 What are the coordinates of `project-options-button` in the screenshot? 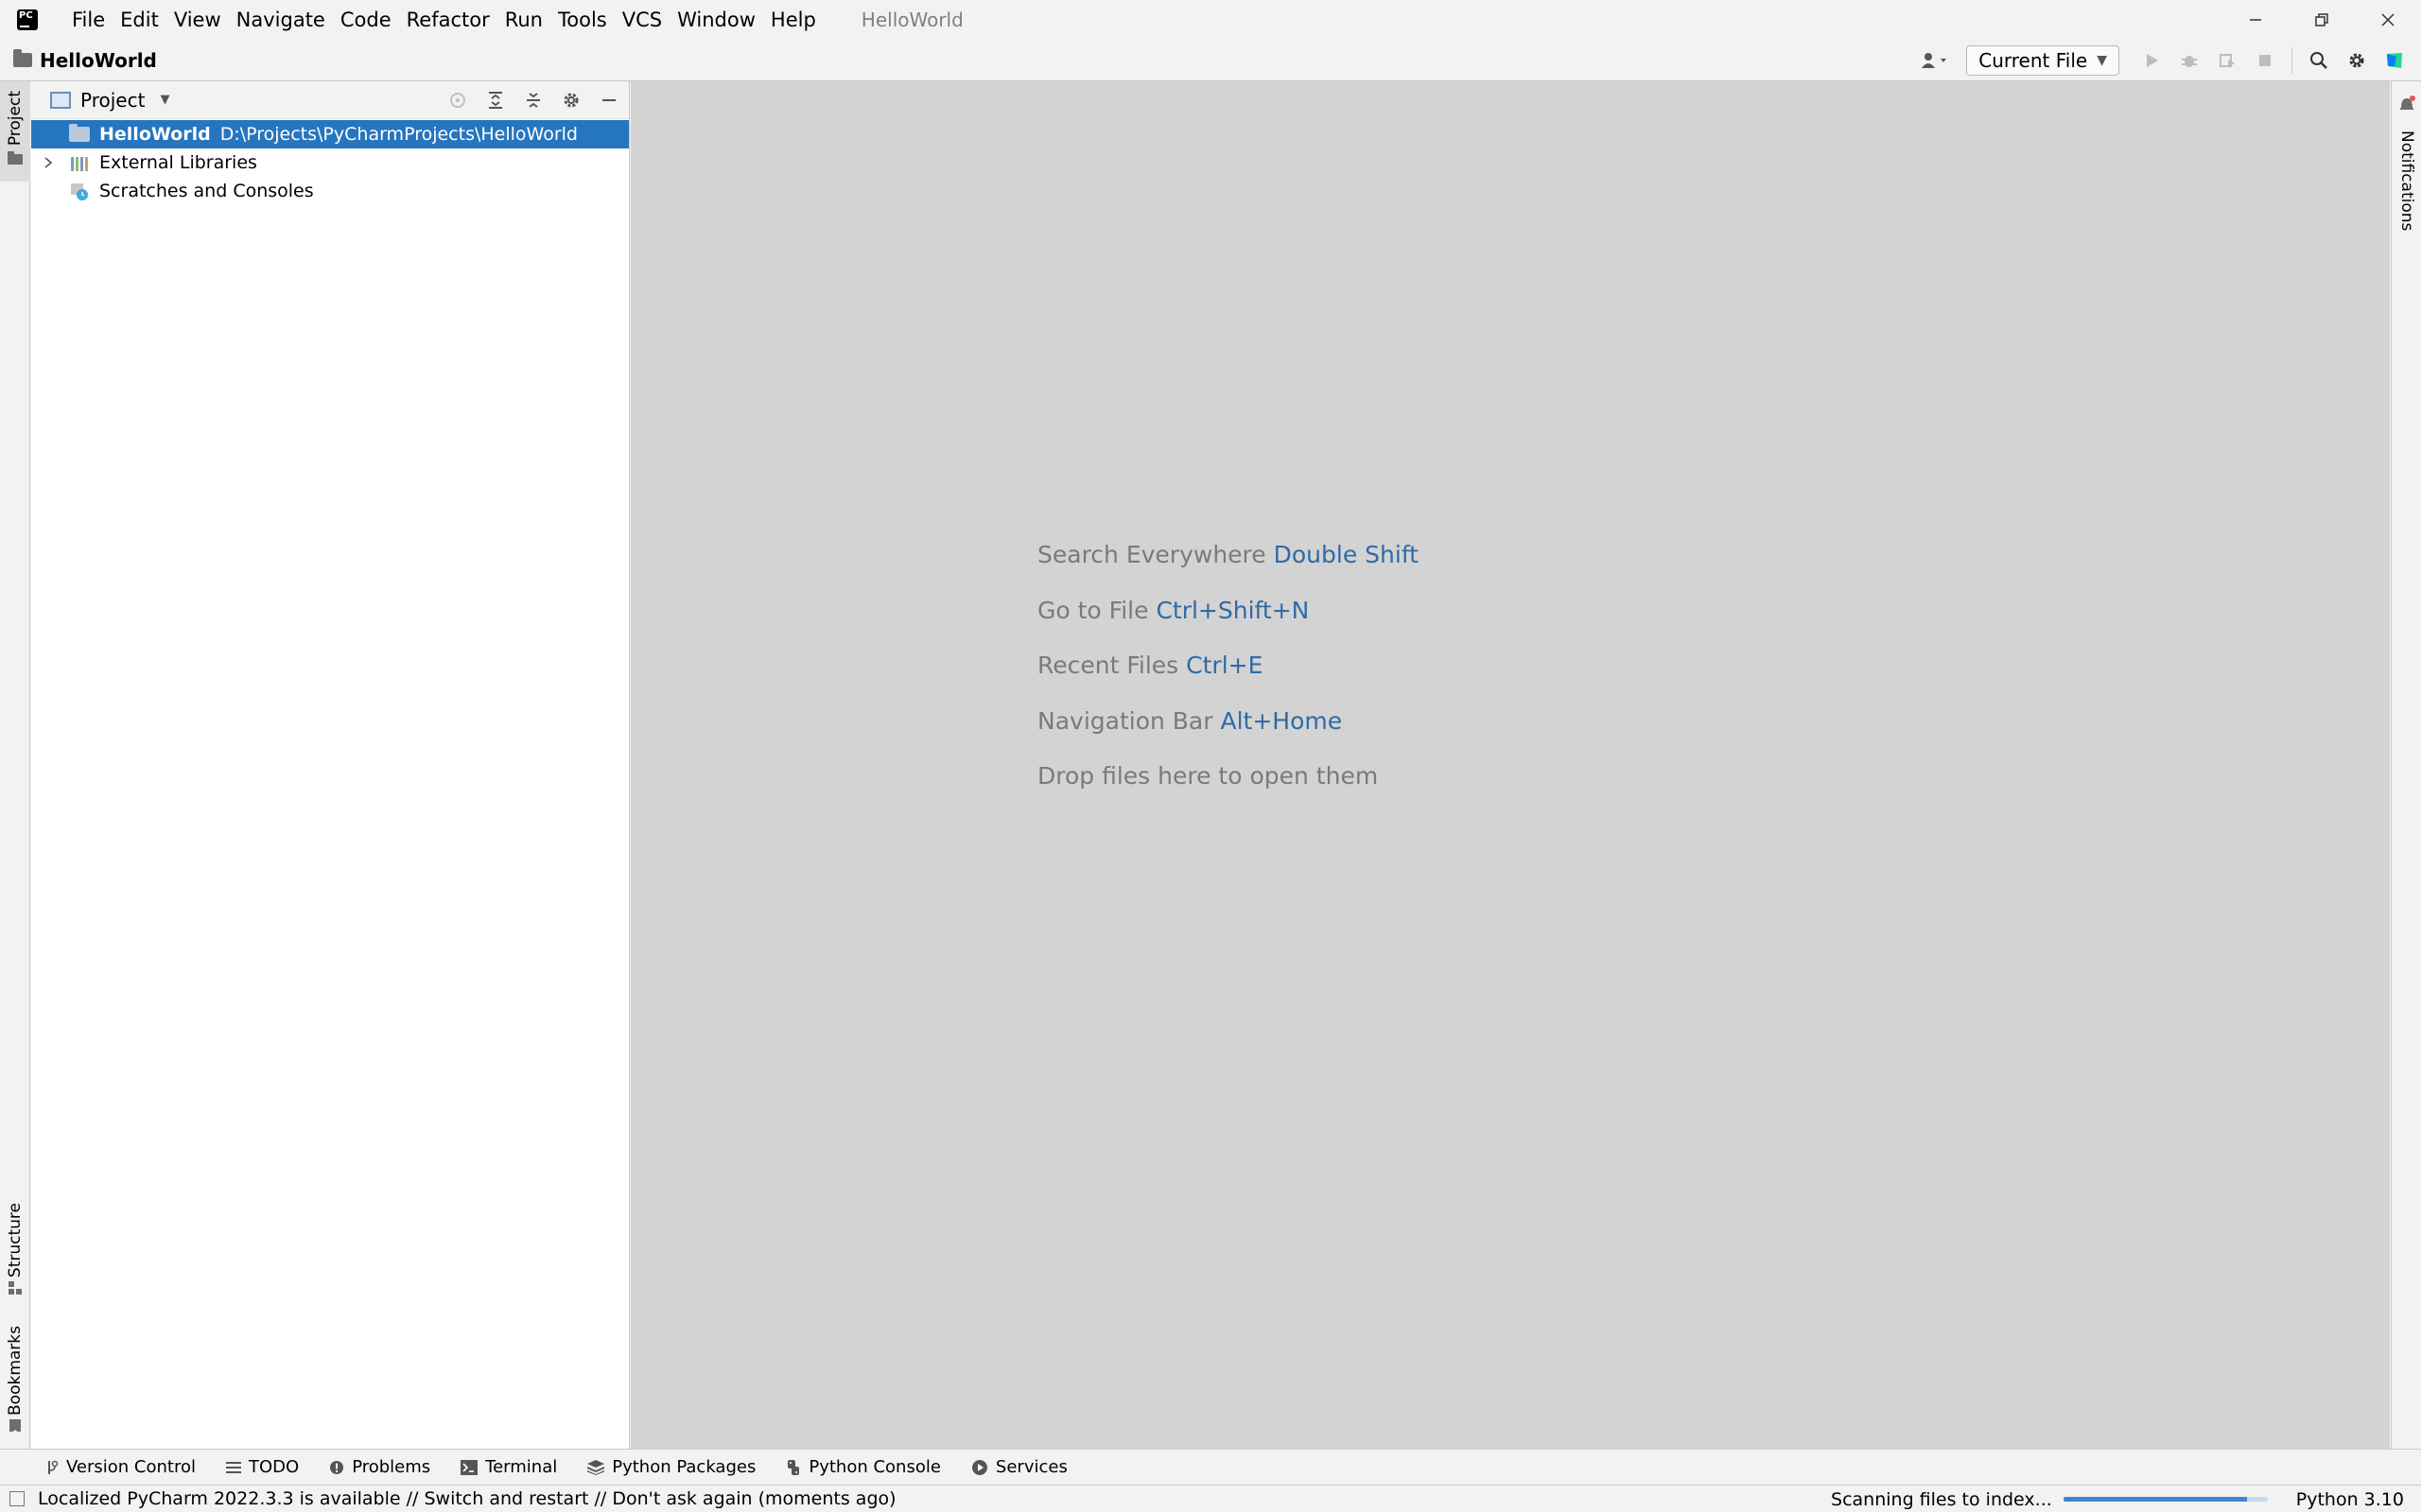 It's located at (571, 100).